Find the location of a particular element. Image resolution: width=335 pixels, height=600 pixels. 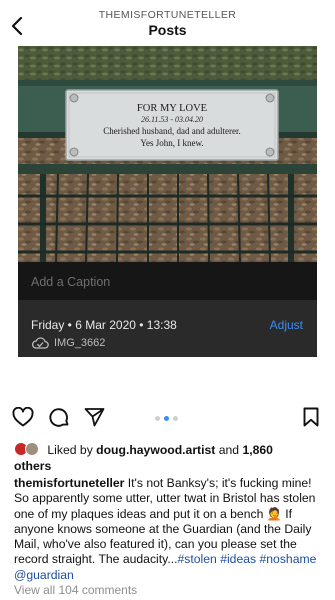

cloud-check-icon is located at coordinates (40, 343).